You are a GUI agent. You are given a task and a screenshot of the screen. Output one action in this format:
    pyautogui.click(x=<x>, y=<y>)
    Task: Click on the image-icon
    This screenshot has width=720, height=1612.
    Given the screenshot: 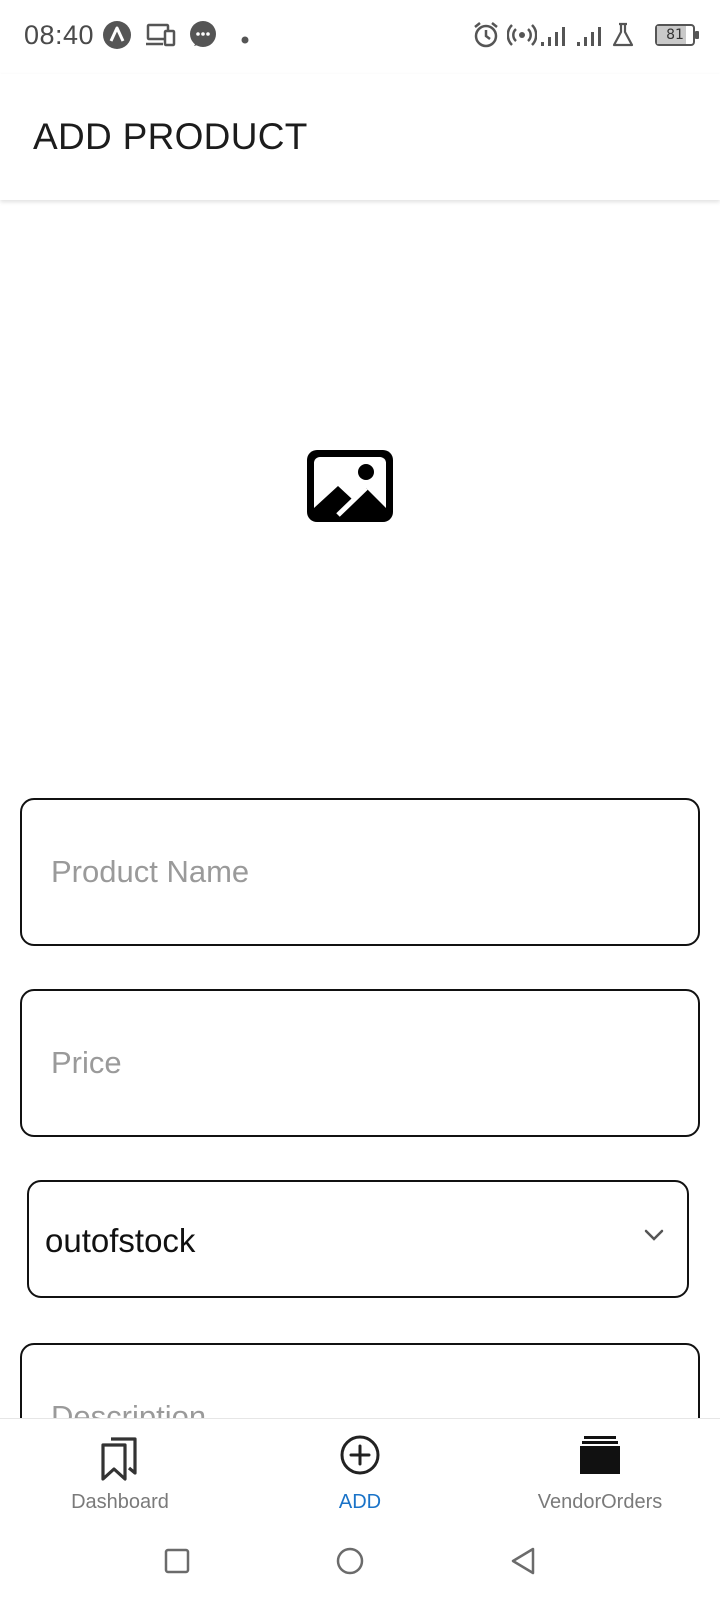 What is the action you would take?
    pyautogui.click(x=350, y=486)
    